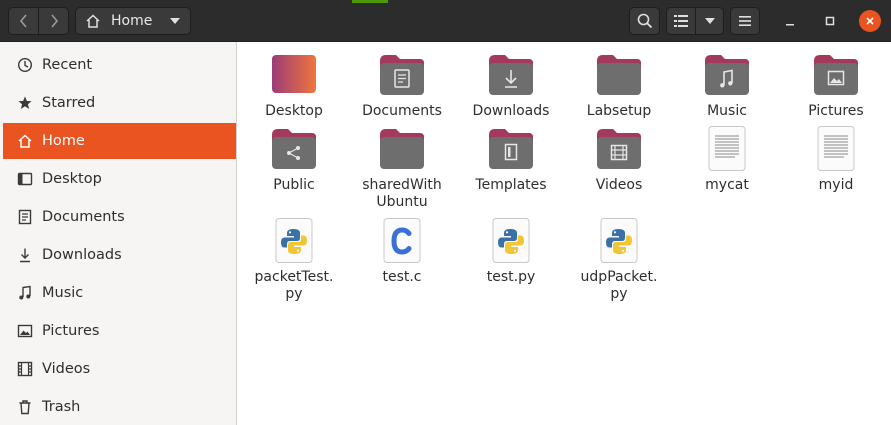  What do you see at coordinates (25, 407) in the screenshot?
I see `trash-icon` at bounding box center [25, 407].